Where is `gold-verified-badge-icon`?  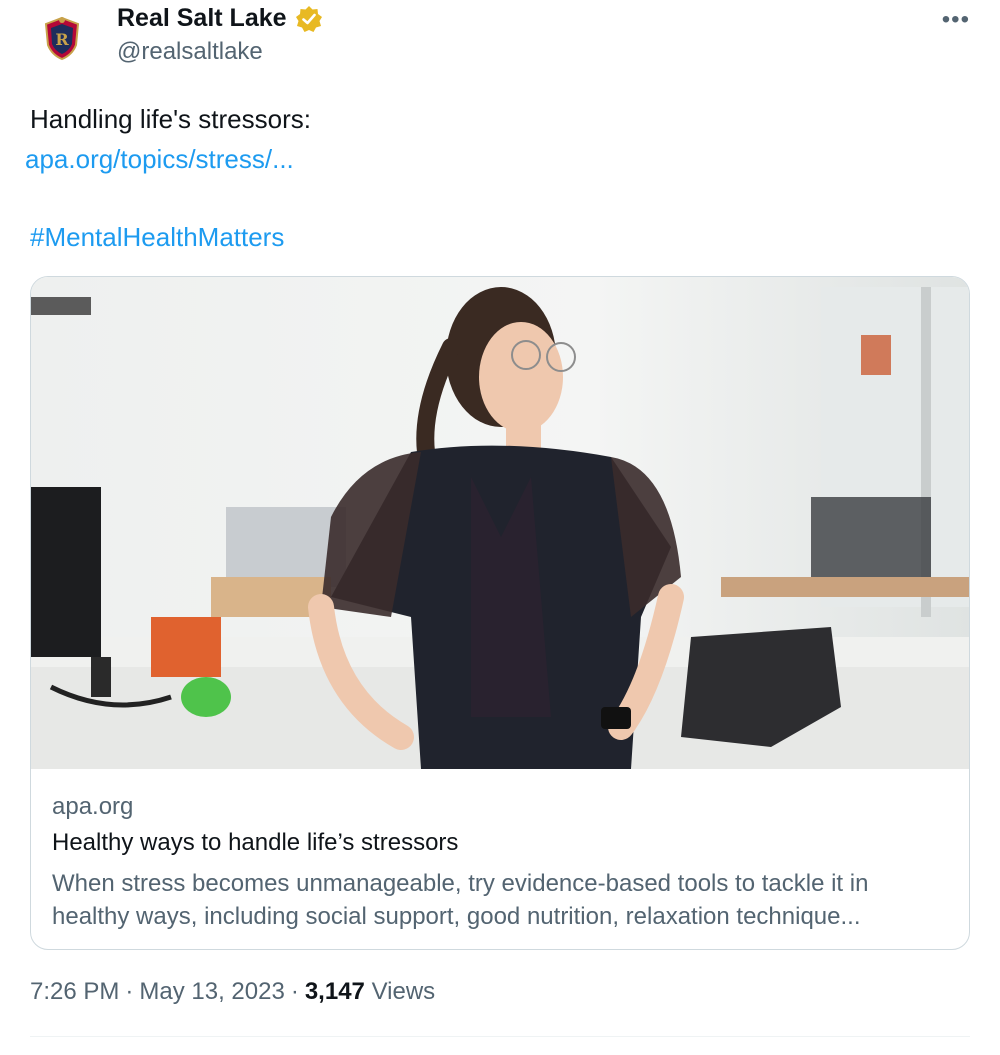
gold-verified-badge-icon is located at coordinates (308, 18).